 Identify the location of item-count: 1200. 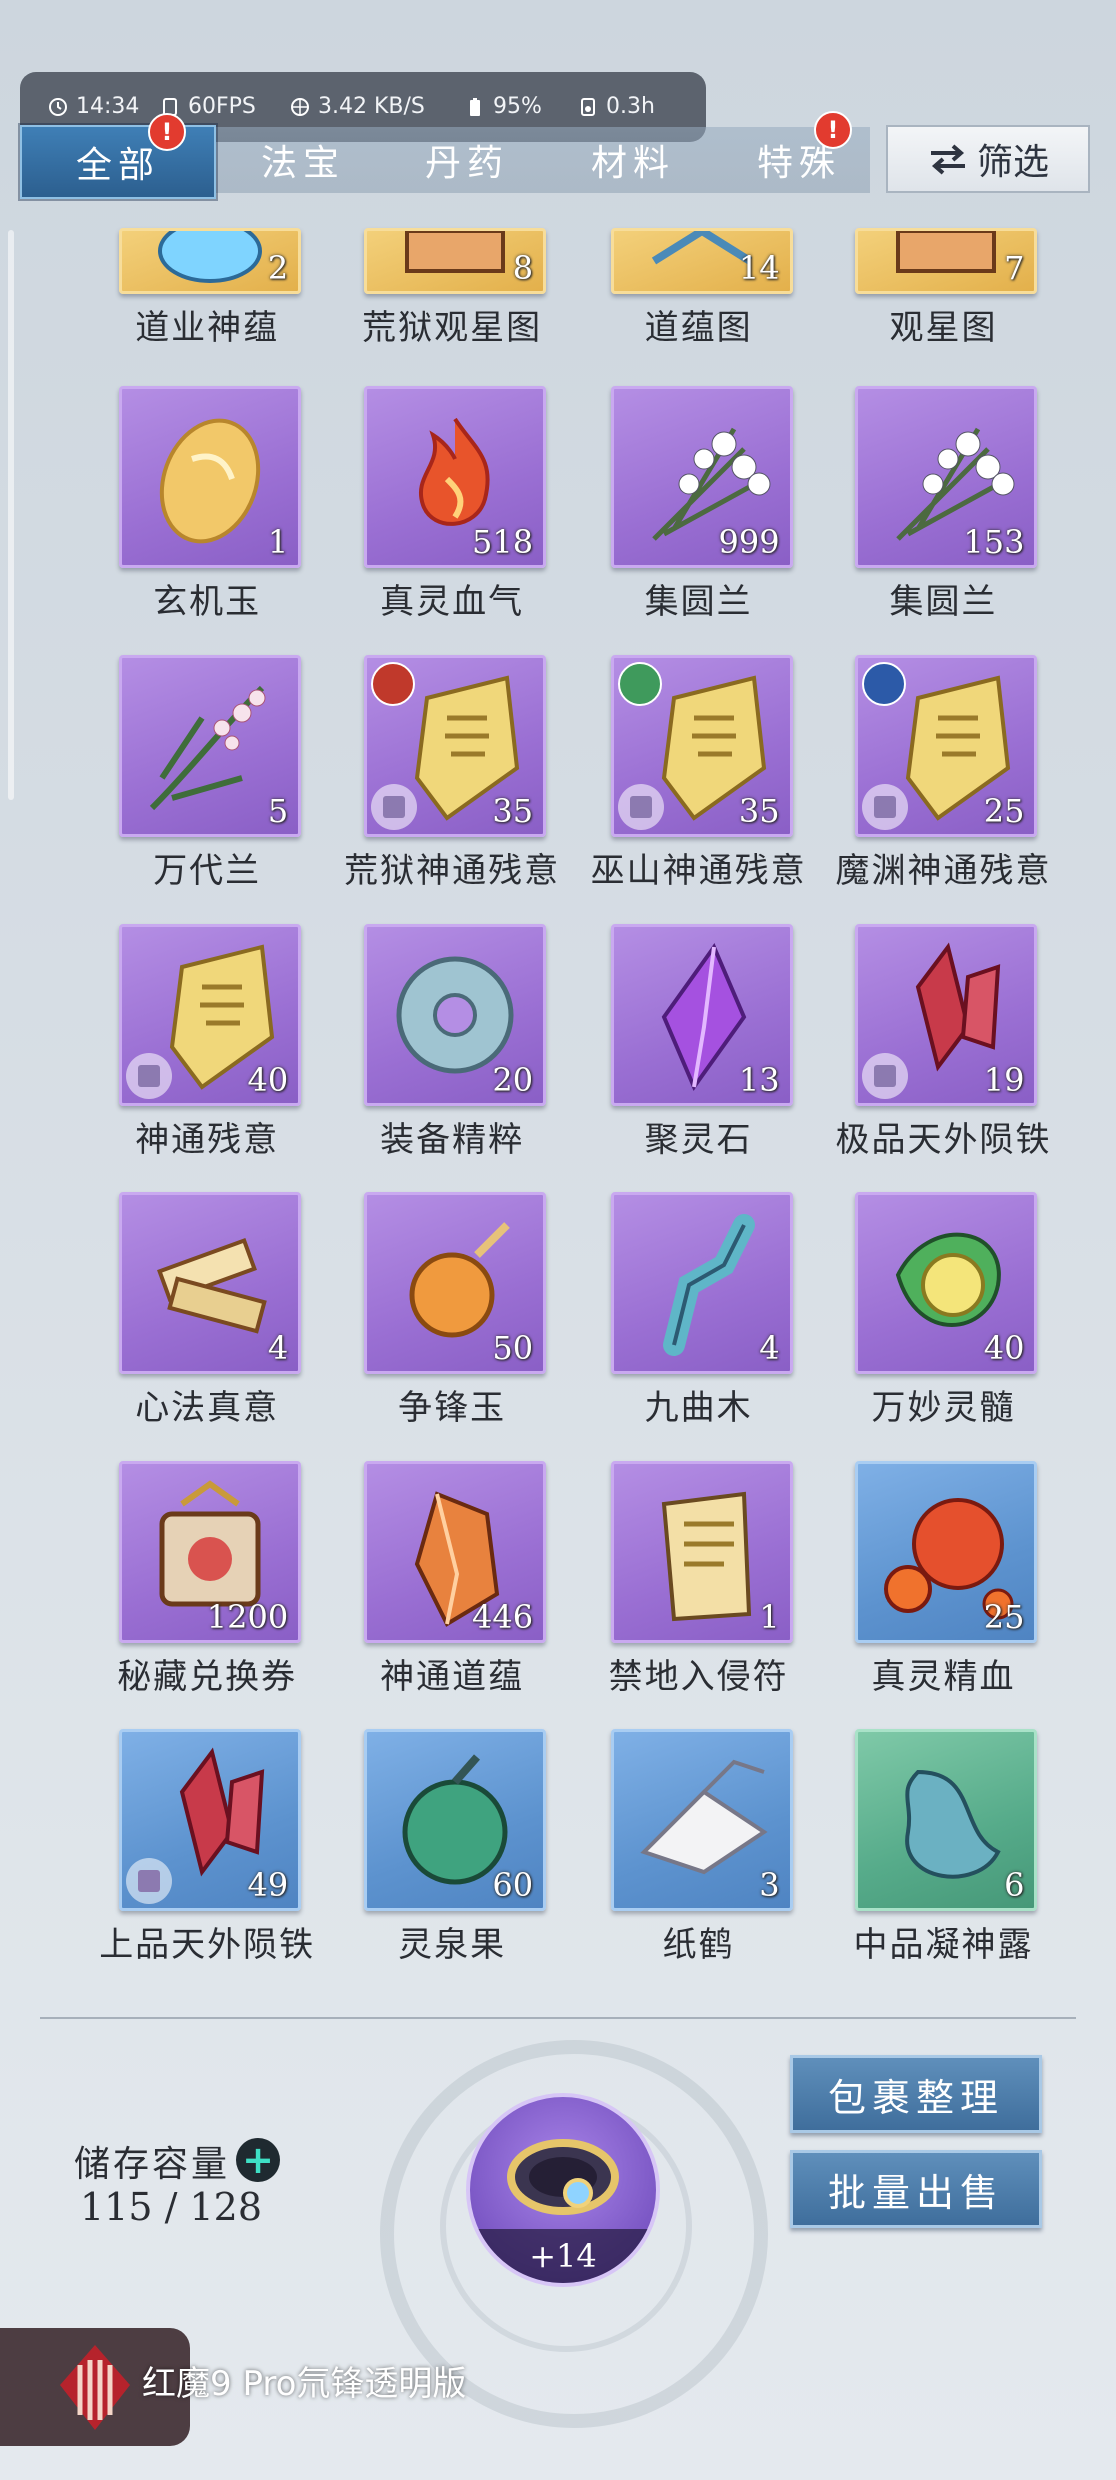
(247, 1616).